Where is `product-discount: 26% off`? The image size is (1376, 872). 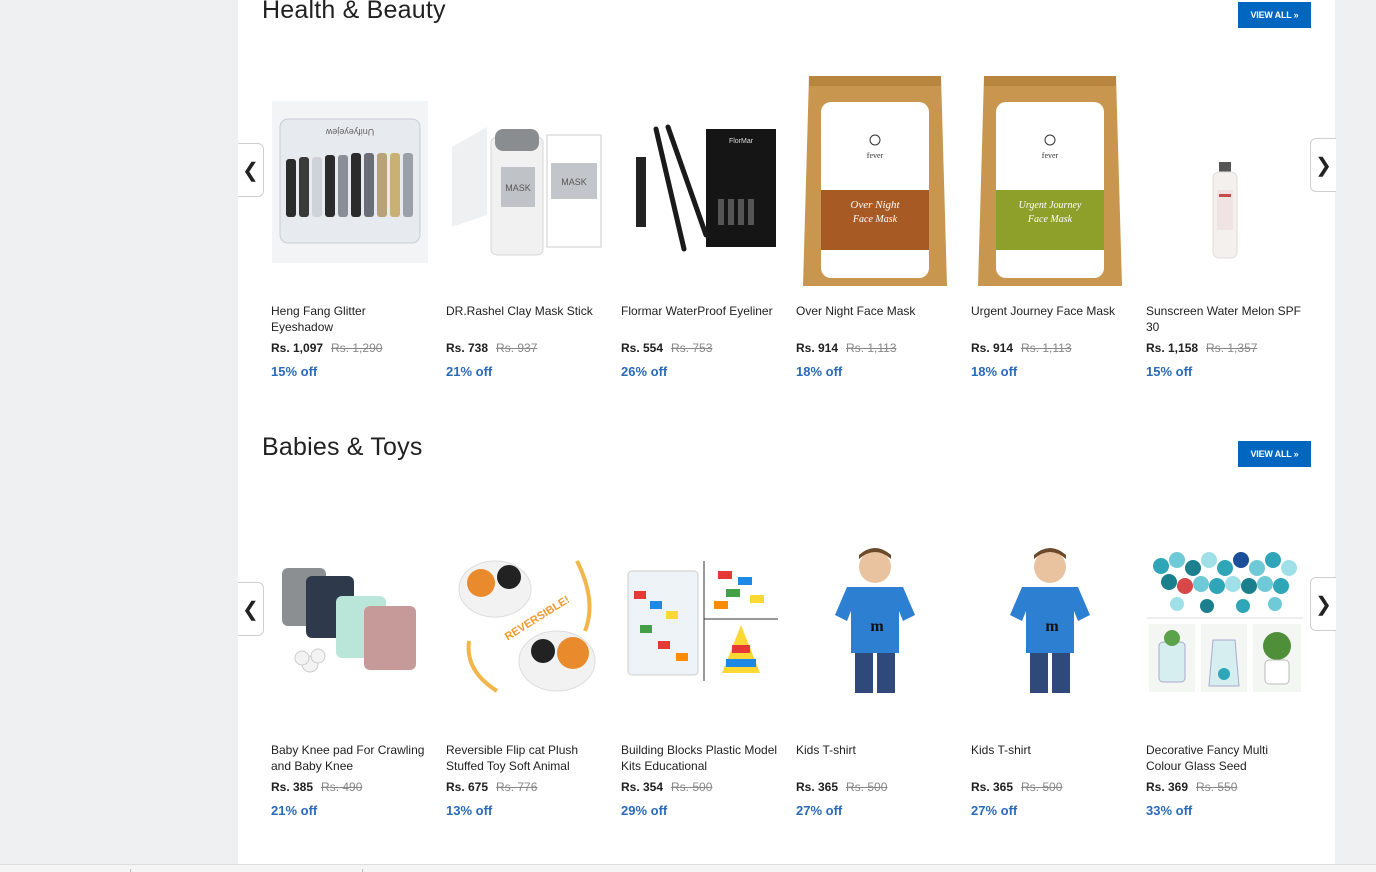 product-discount: 26% off is located at coordinates (644, 371).